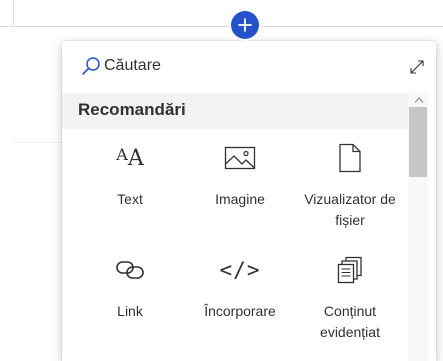 The width and height of the screenshot is (443, 361). What do you see at coordinates (38, 142) in the screenshot?
I see `faint-divider` at bounding box center [38, 142].